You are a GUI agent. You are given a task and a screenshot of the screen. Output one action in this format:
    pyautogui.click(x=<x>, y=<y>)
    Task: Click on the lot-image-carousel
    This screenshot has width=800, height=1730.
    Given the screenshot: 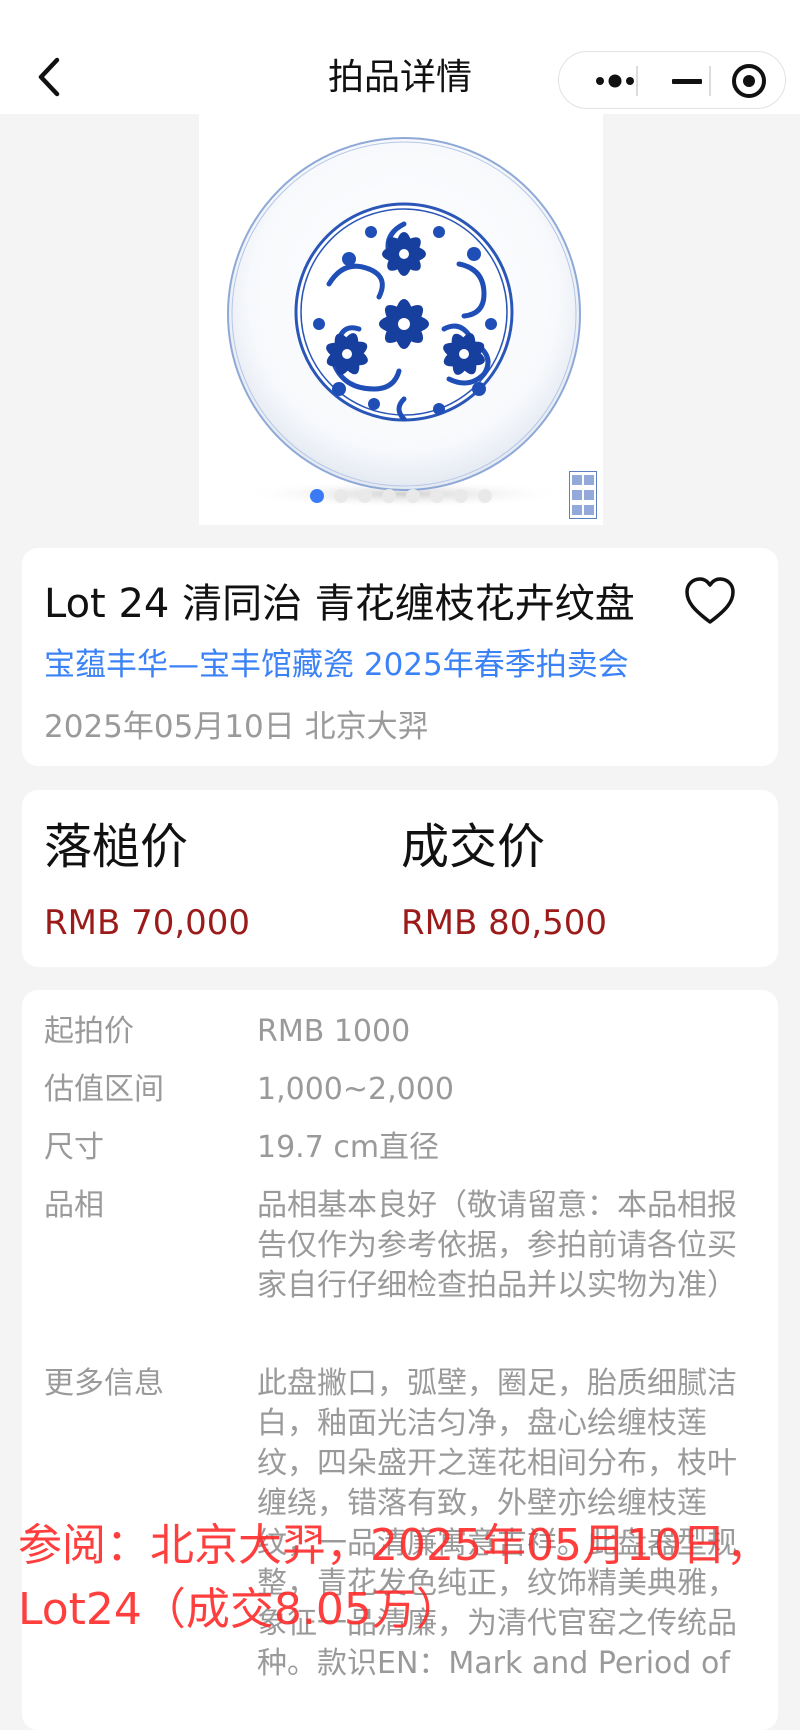 What is the action you would take?
    pyautogui.click(x=401, y=319)
    